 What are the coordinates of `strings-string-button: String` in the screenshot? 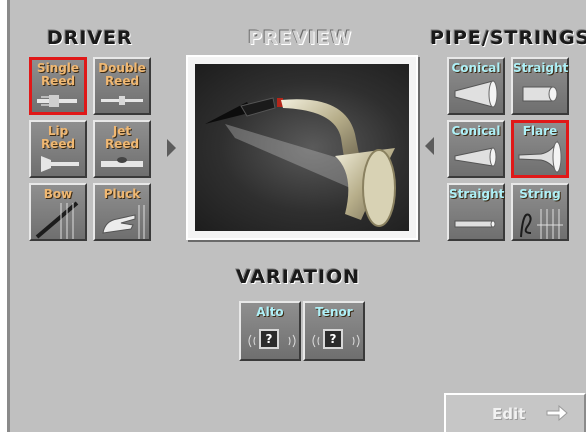 It's located at (540, 212).